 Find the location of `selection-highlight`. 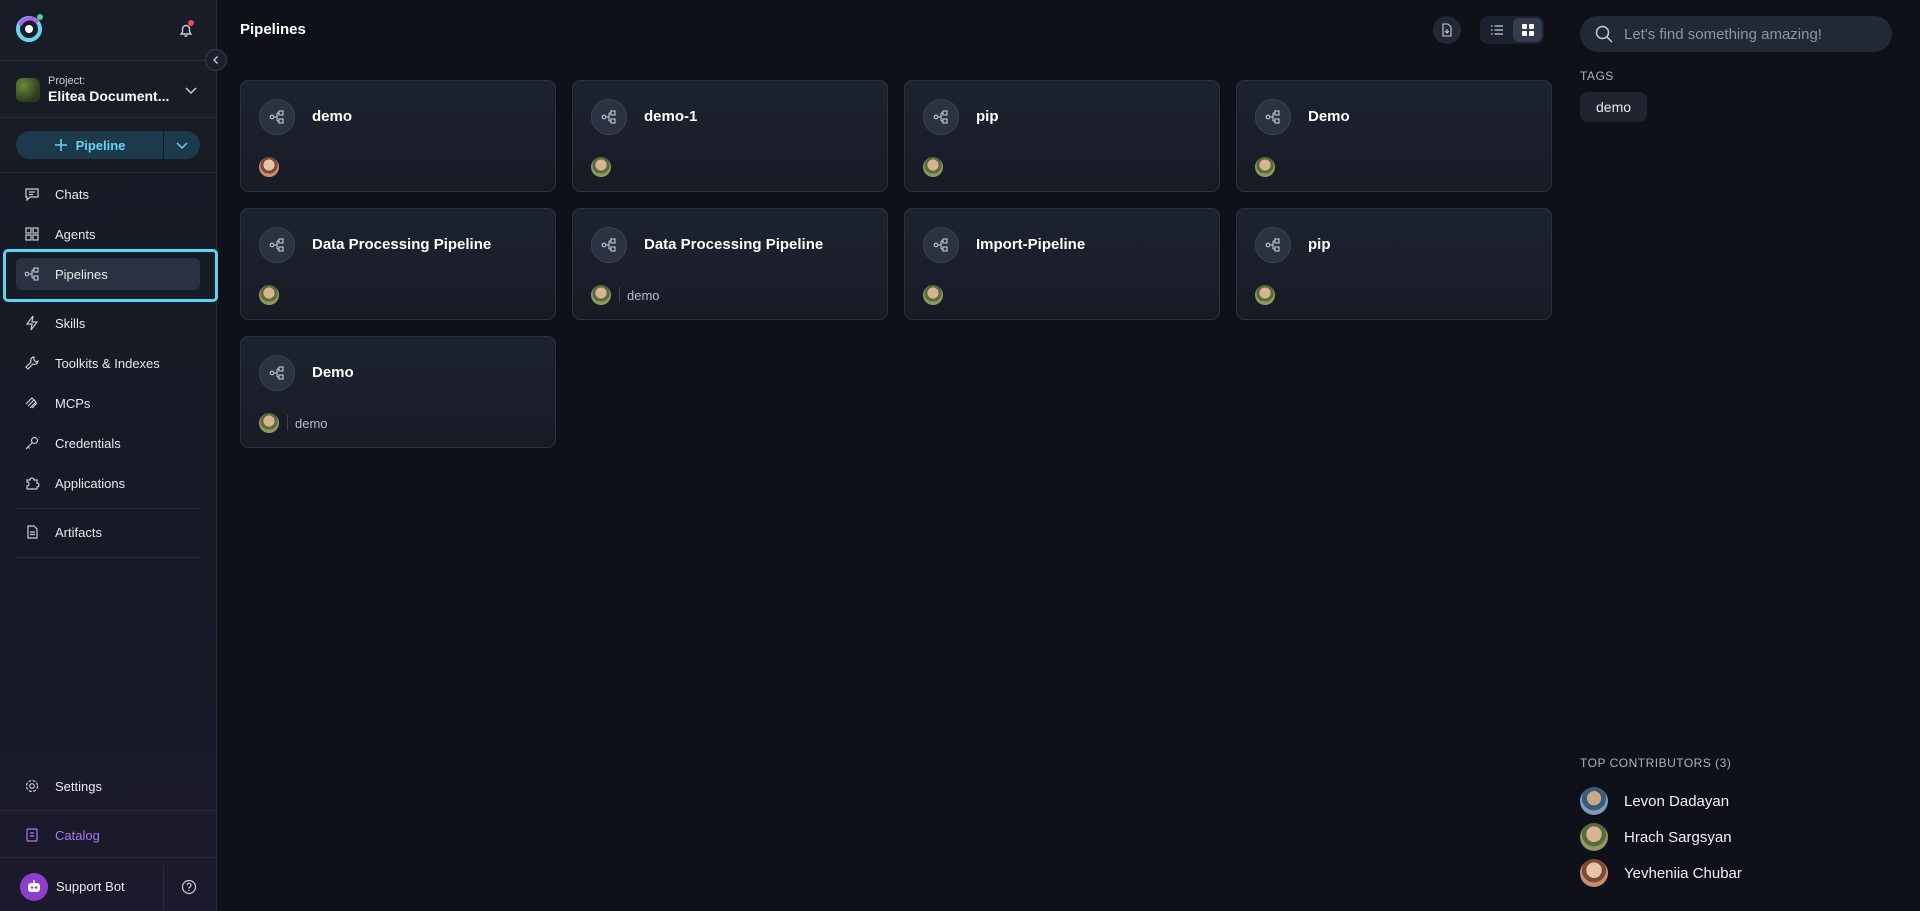

selection-highlight is located at coordinates (110, 275).